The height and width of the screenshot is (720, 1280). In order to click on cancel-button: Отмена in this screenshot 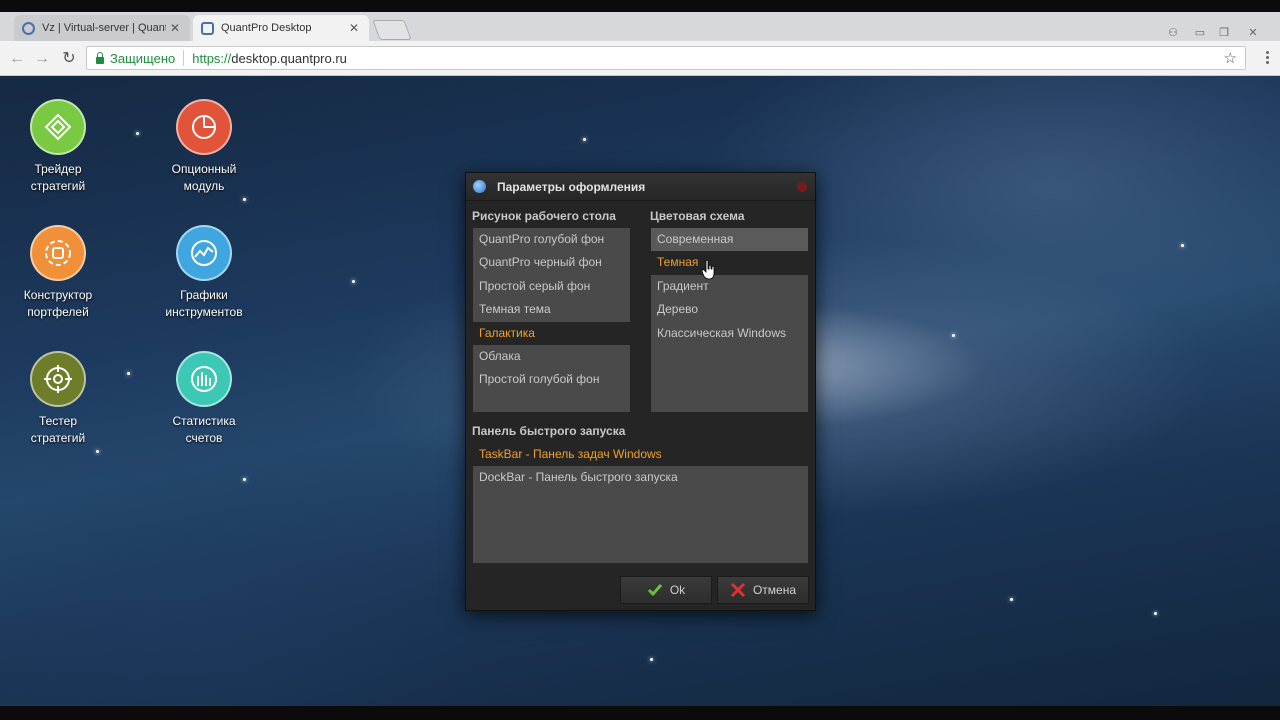, I will do `click(763, 590)`.